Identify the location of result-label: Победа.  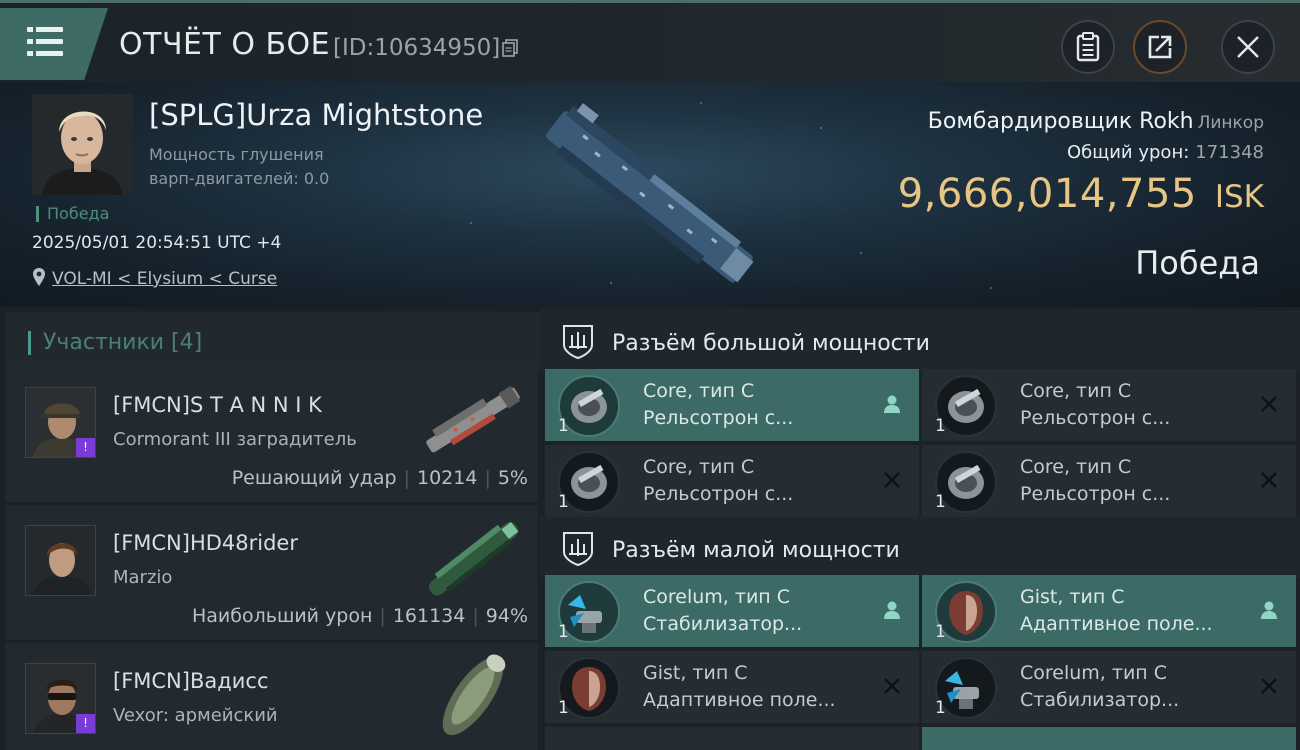
(1197, 263).